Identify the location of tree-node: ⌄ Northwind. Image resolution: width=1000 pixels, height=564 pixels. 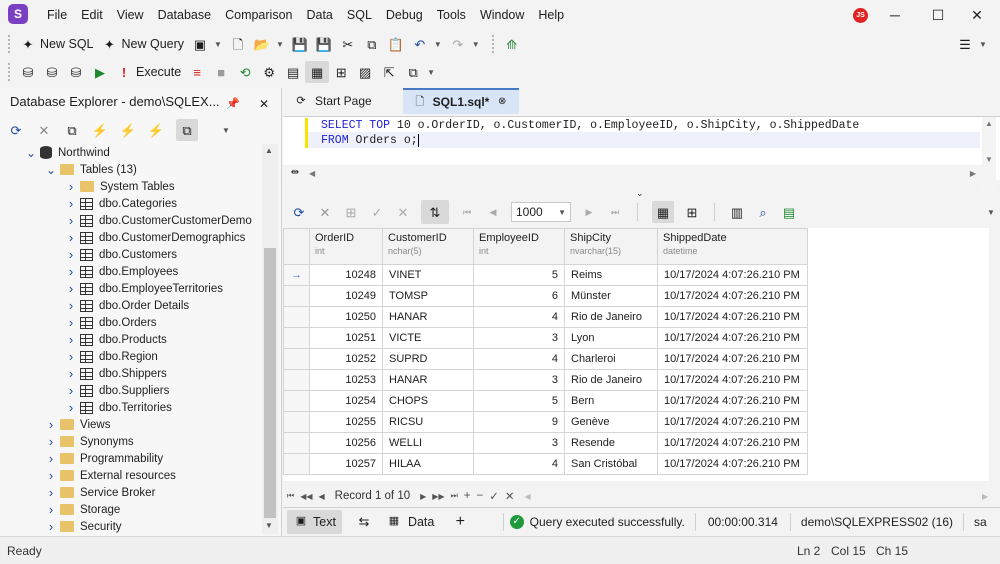
(131, 152).